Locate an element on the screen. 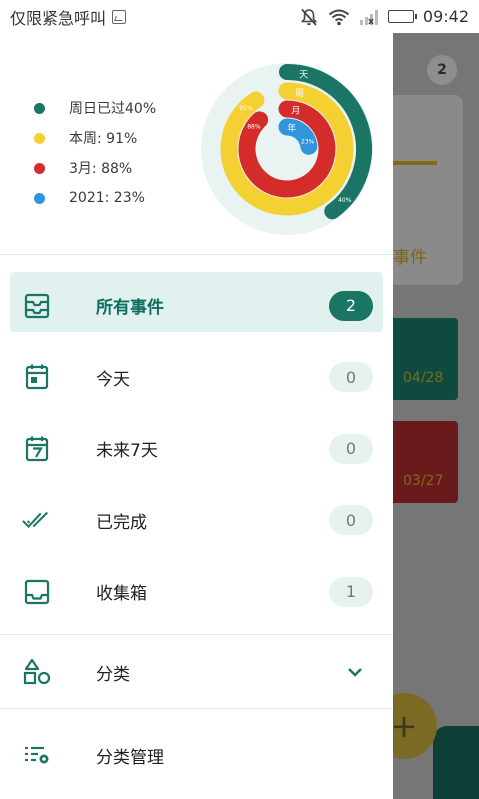 This screenshot has height=799, width=479. clock-text: 09:42 is located at coordinates (445, 16).